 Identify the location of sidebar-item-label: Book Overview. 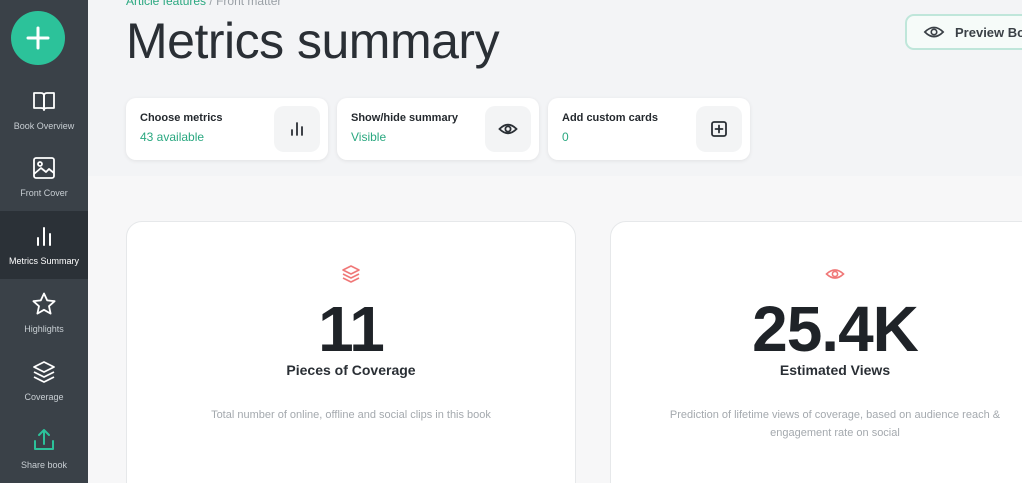
(44, 126).